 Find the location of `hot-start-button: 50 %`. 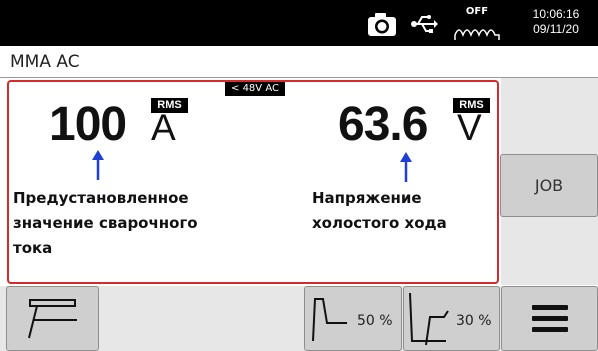

hot-start-button: 50 % is located at coordinates (353, 318).